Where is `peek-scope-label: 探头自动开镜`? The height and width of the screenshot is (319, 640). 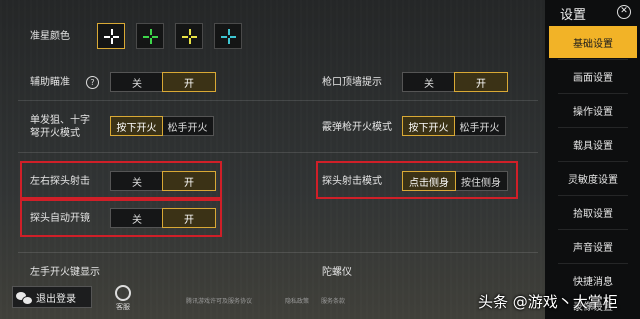
peek-scope-label: 探头自动开镜 is located at coordinates (60, 218).